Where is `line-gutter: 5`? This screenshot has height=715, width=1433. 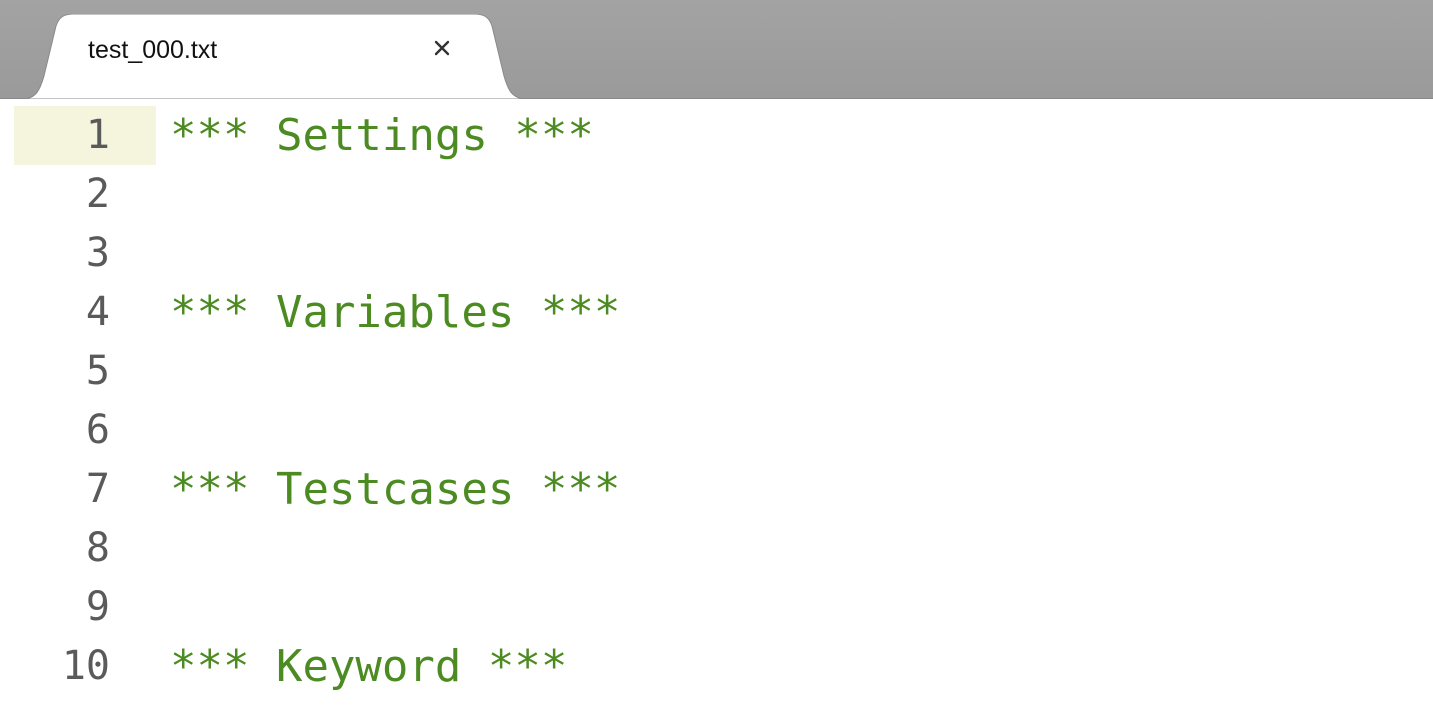 line-gutter: 5 is located at coordinates (85, 371).